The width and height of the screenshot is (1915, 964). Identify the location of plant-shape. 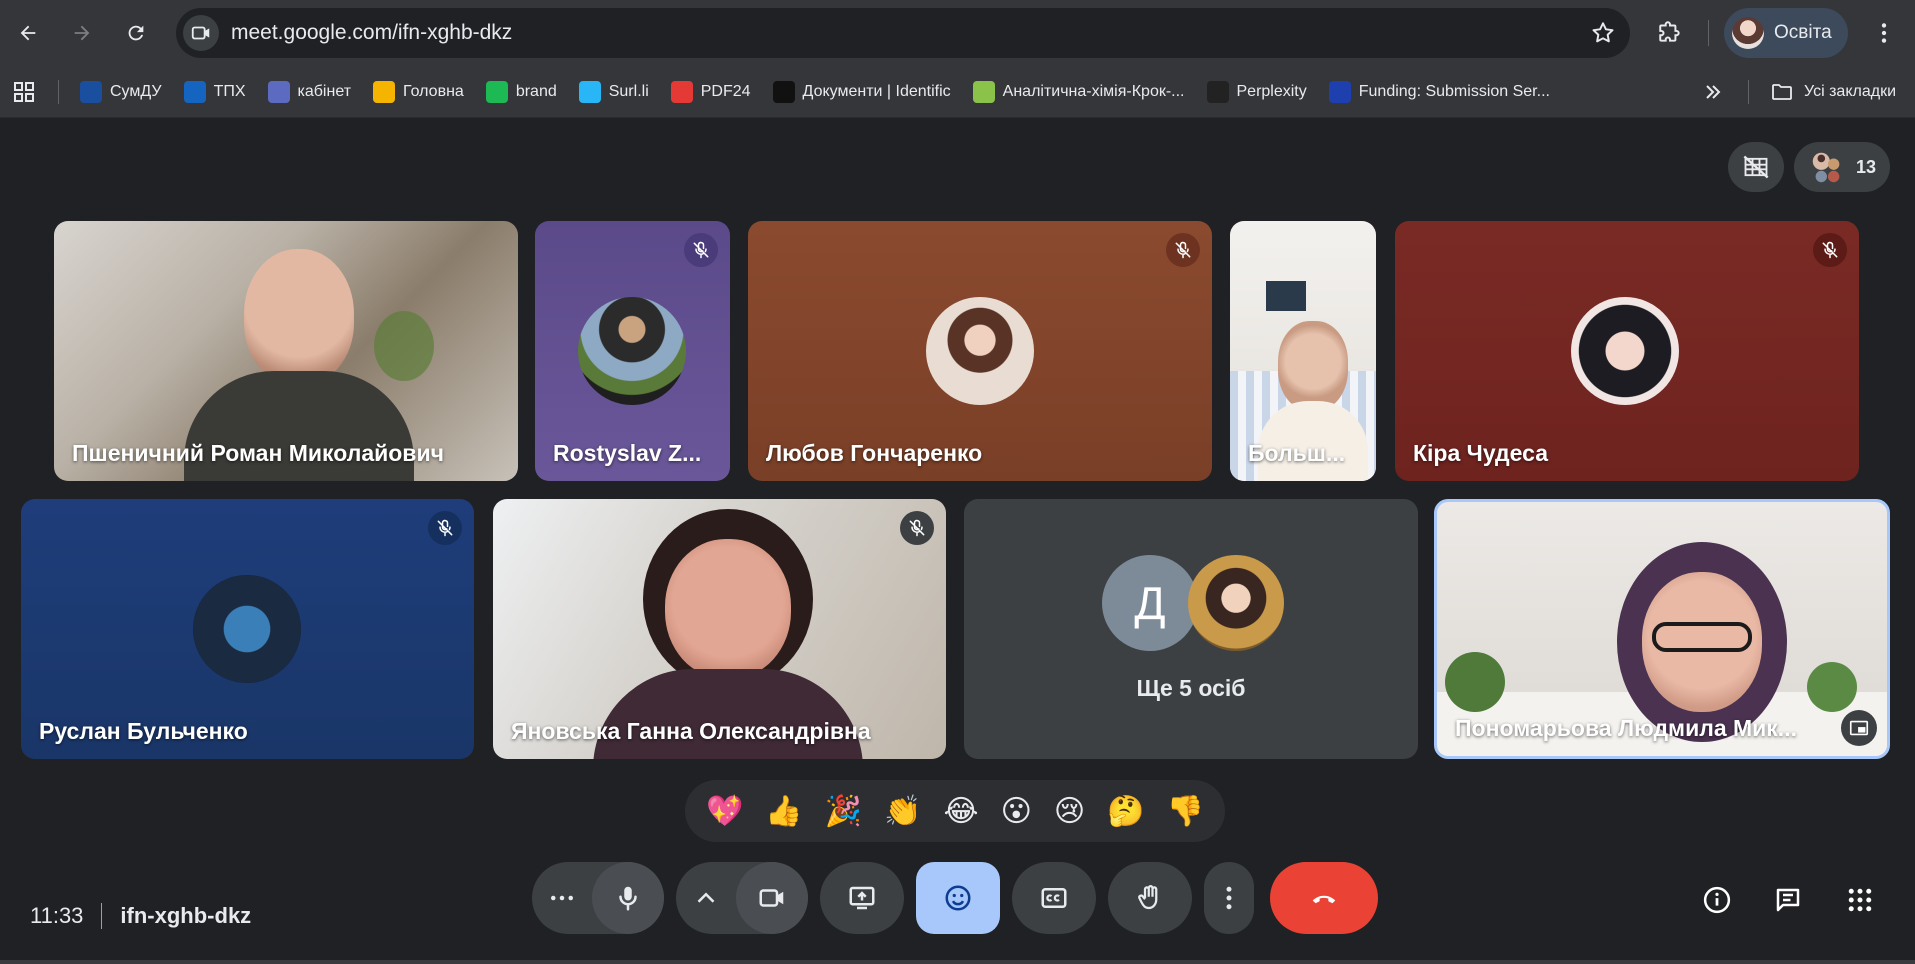
(1832, 687).